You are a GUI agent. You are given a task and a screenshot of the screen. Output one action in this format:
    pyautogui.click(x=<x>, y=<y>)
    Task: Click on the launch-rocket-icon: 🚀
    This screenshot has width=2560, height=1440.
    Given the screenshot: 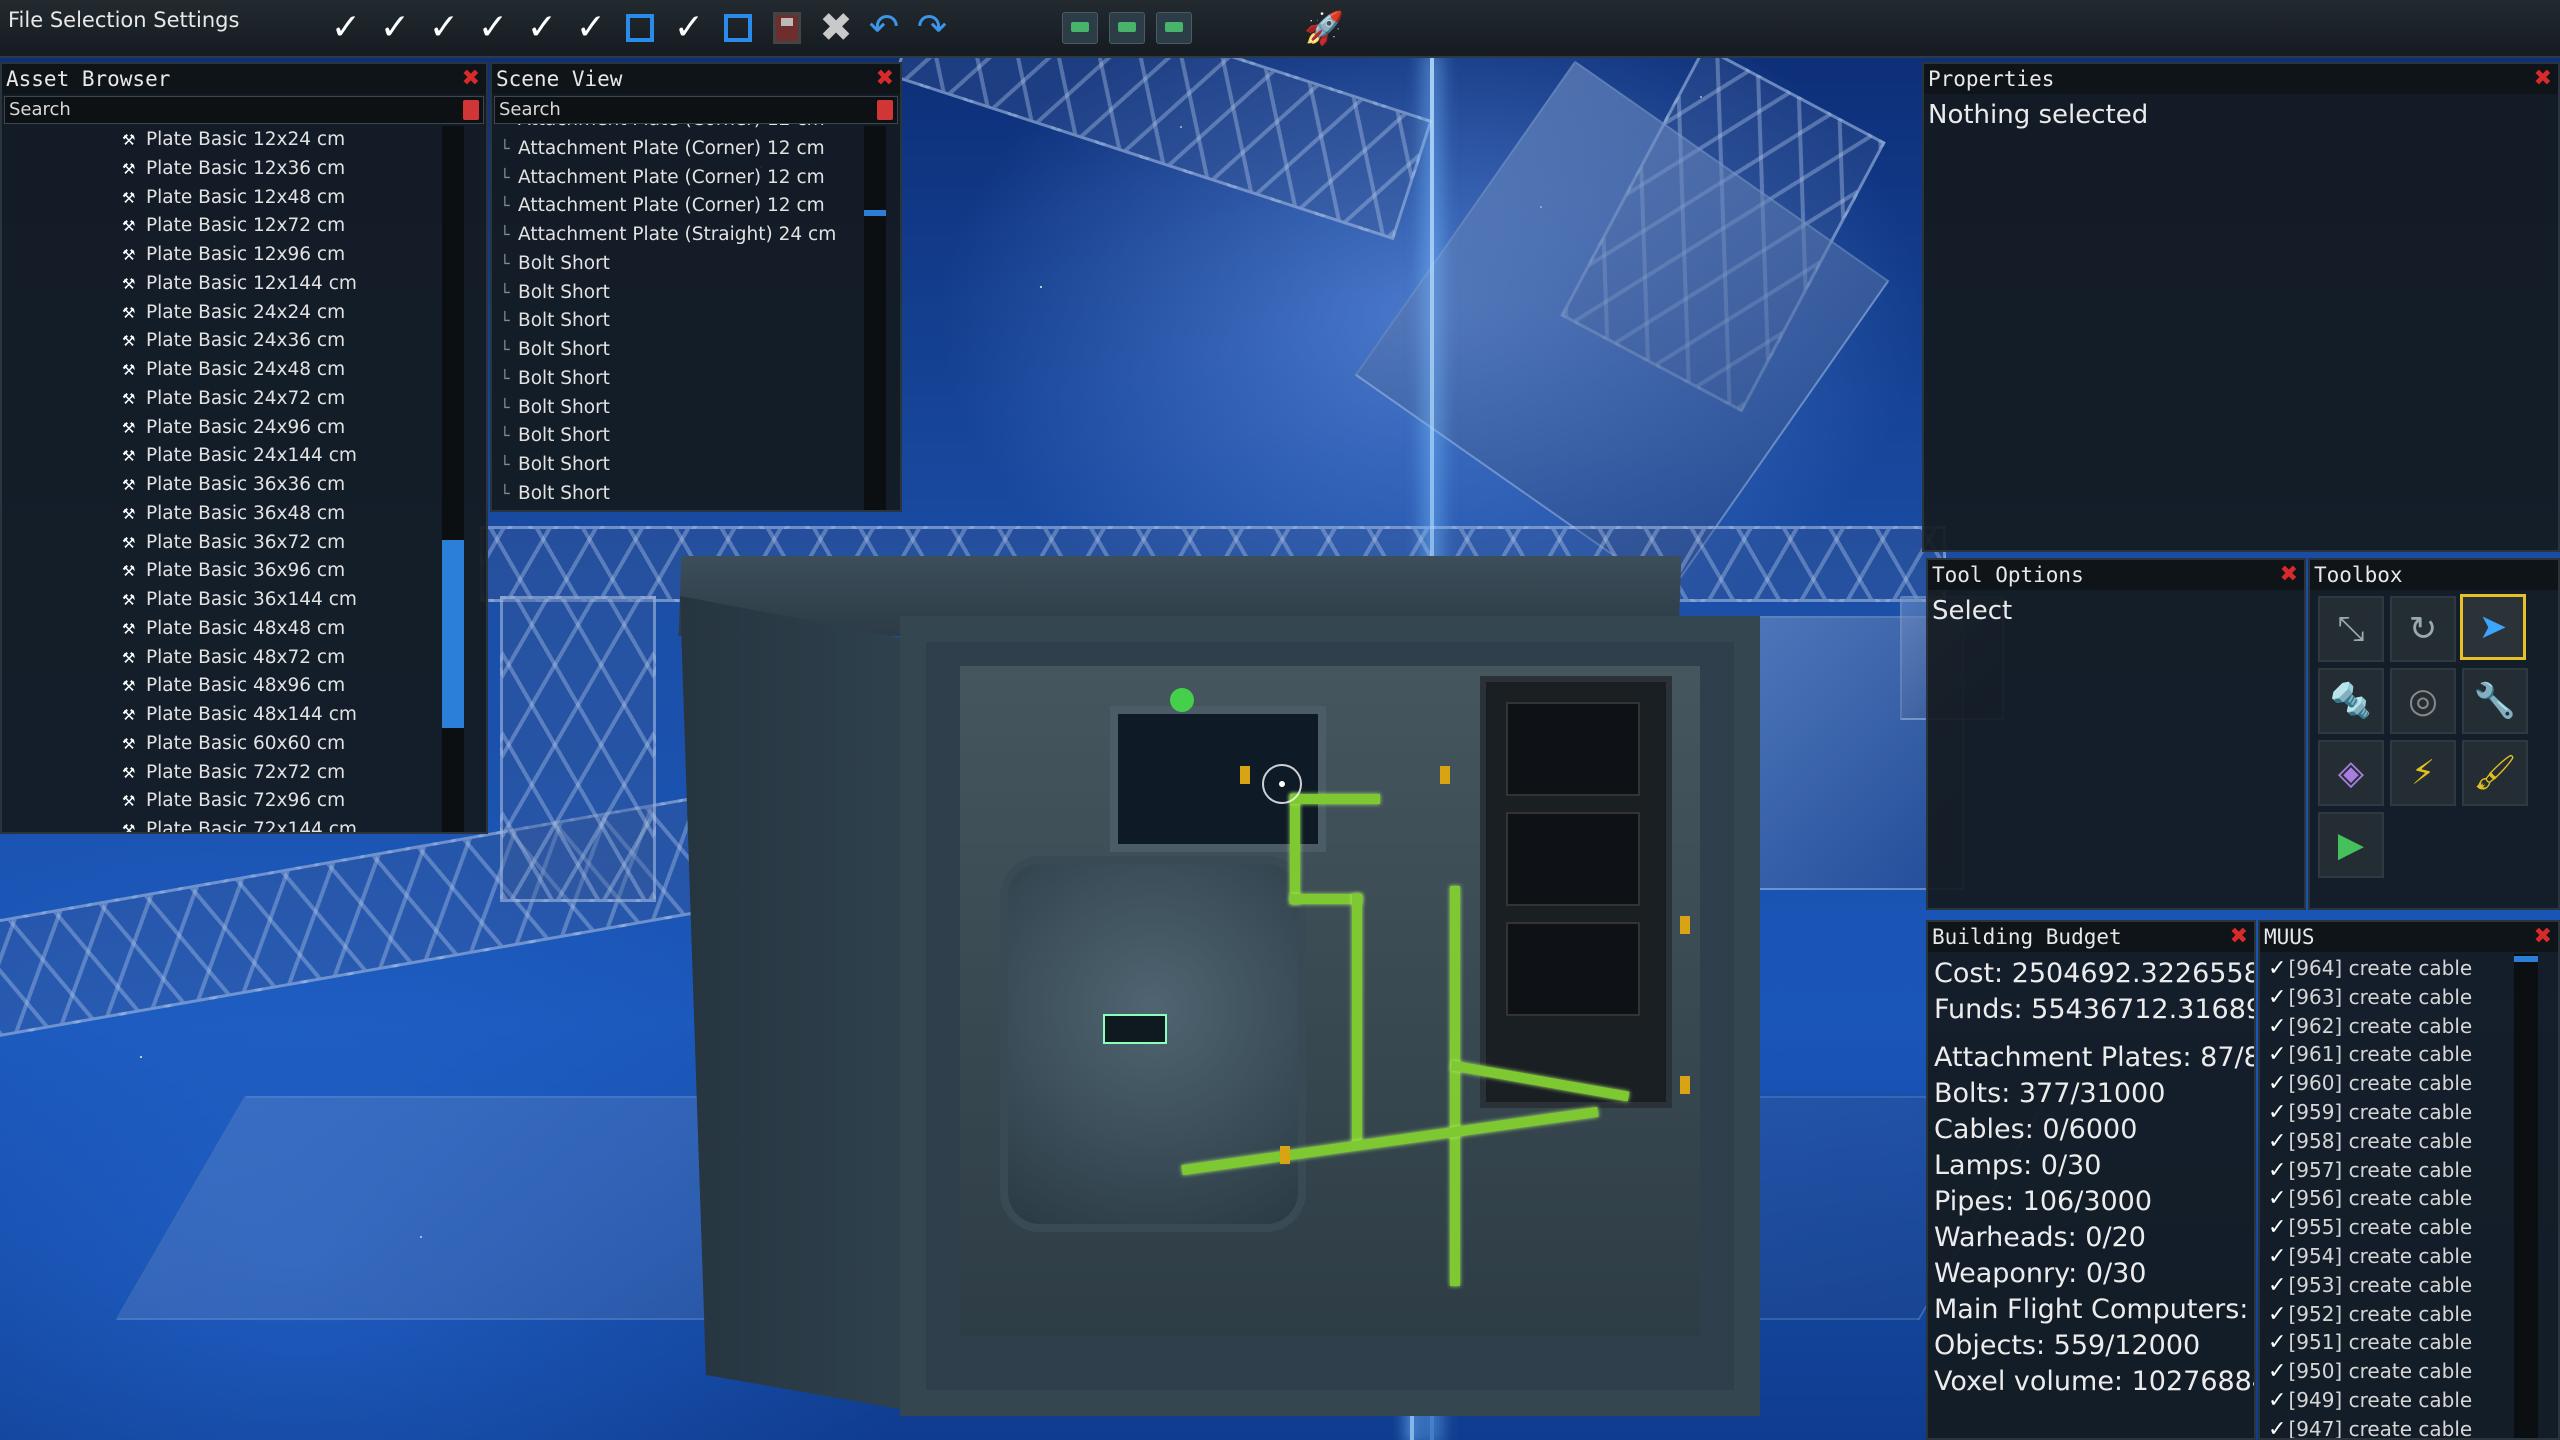 What is the action you would take?
    pyautogui.click(x=1324, y=28)
    